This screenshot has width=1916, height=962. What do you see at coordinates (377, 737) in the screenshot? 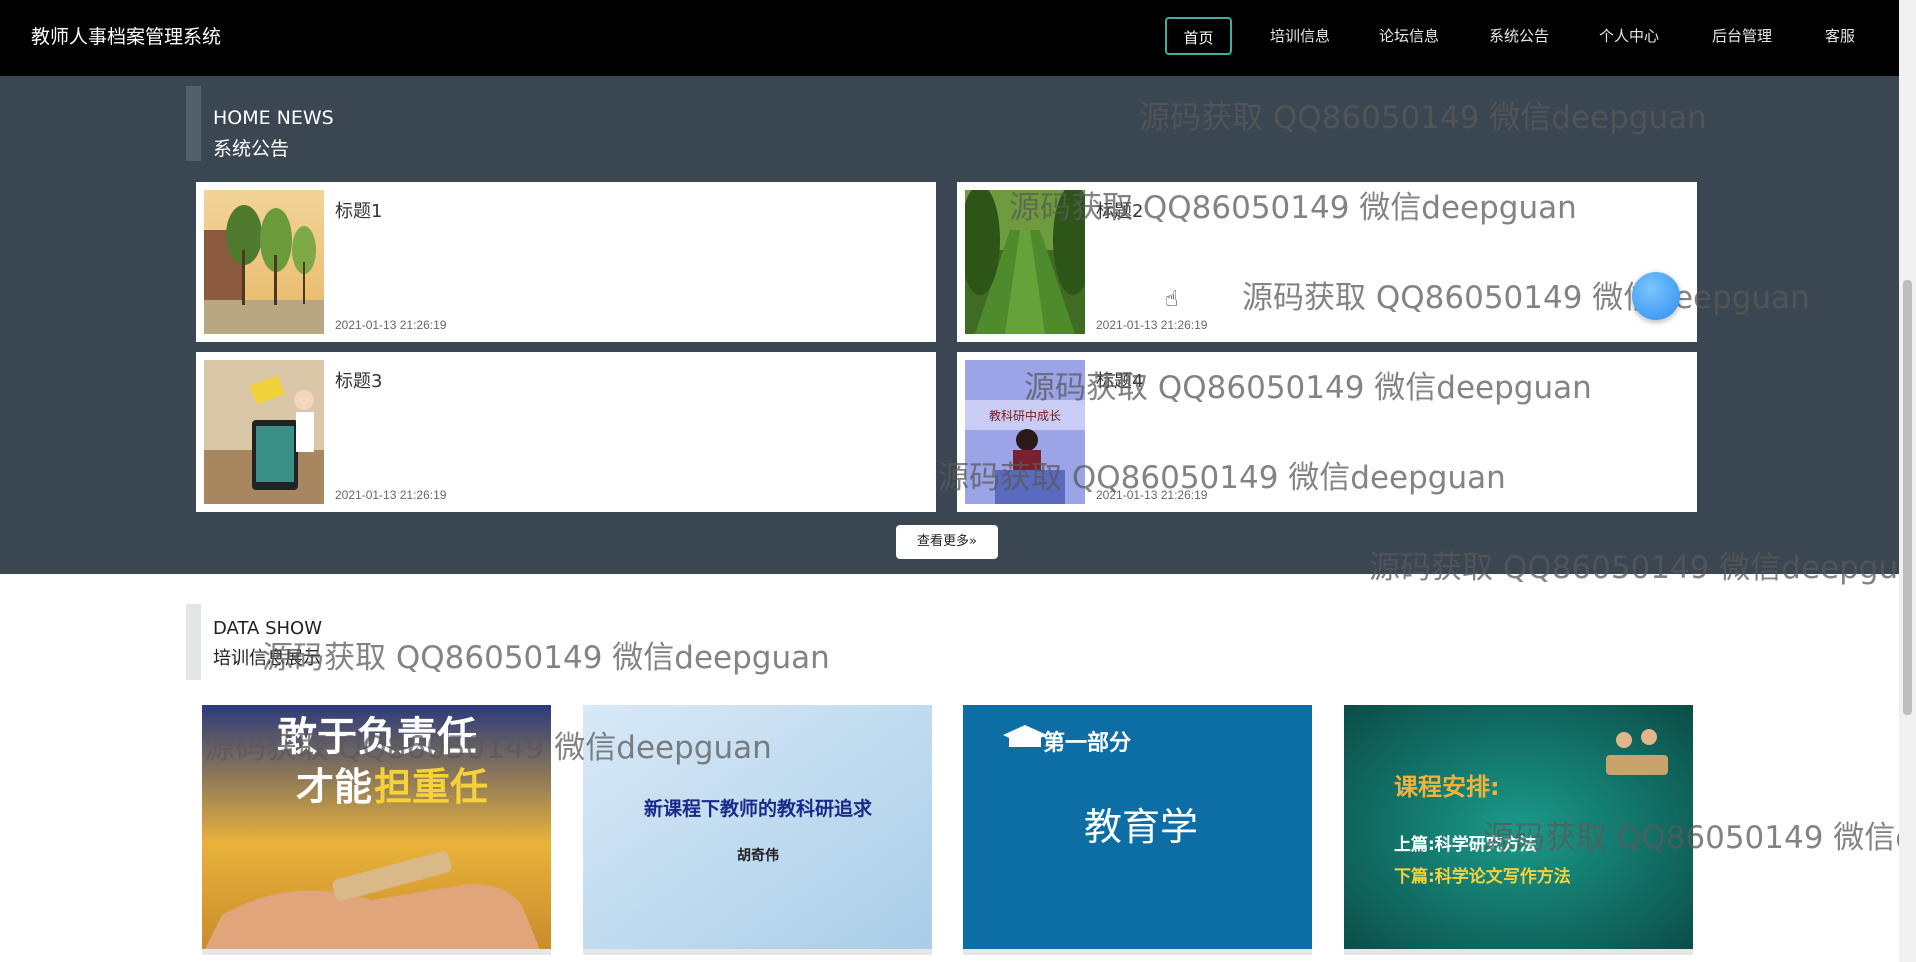
I see `card-headline: 敢于负责任` at bounding box center [377, 737].